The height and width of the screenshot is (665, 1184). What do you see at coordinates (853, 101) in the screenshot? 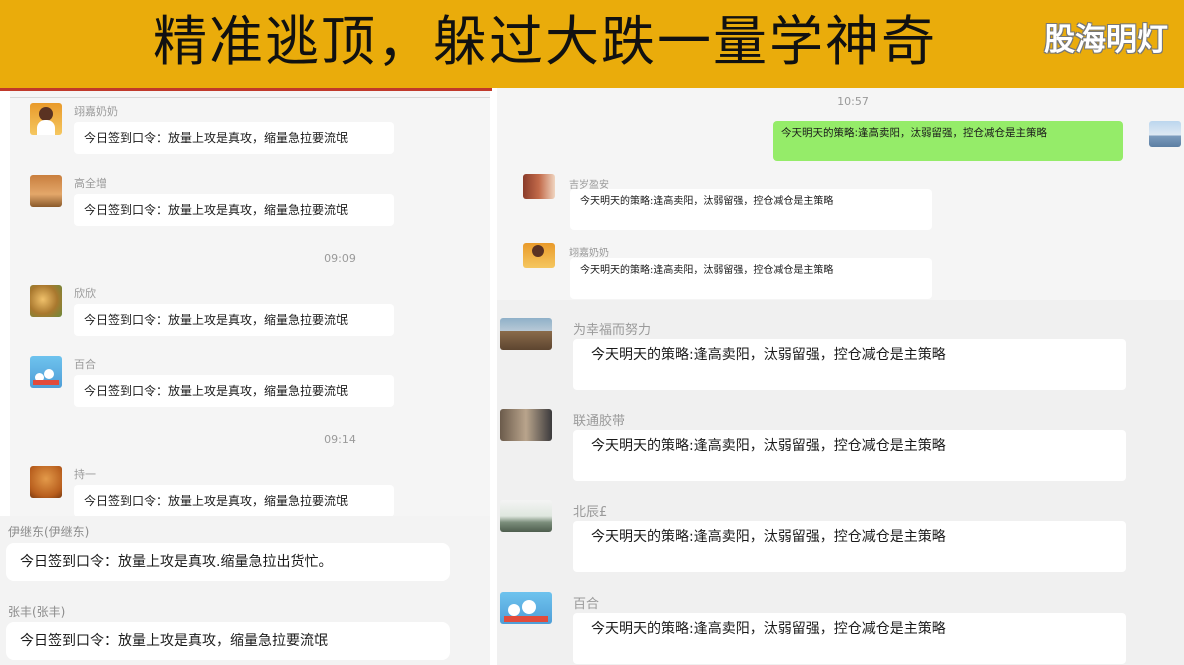
I see `timestamp: 10:57` at bounding box center [853, 101].